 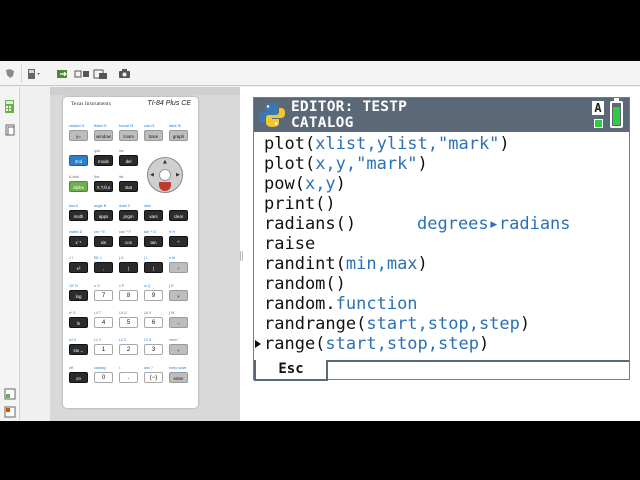 What do you see at coordinates (178, 377) in the screenshot?
I see `calc-key: enter` at bounding box center [178, 377].